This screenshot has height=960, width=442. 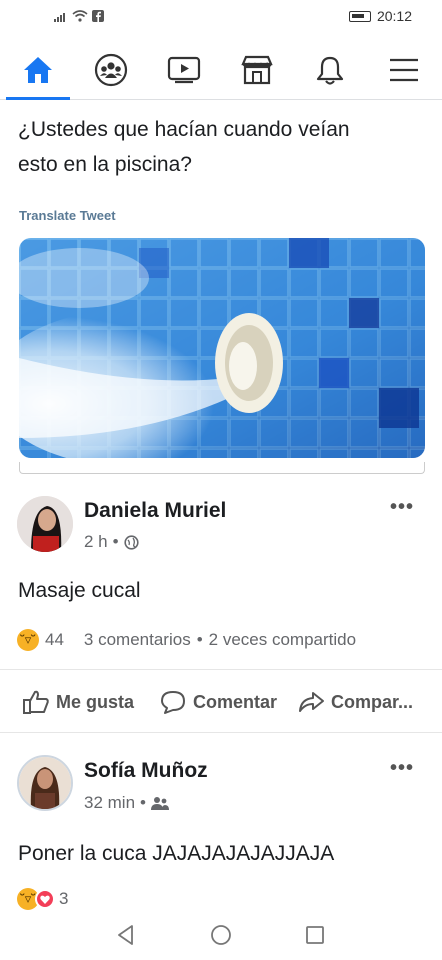 I want to click on post-text-line-2: esto en la piscina?, so click(x=105, y=164).